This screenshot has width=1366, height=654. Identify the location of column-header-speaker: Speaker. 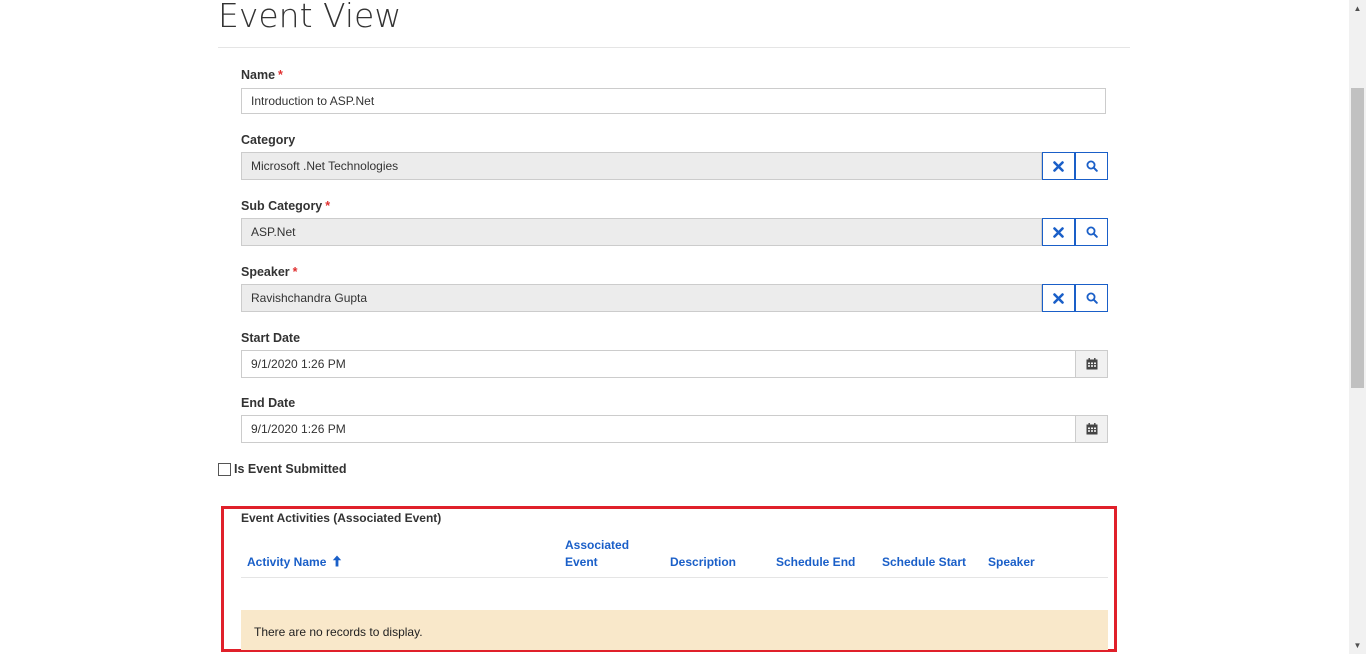
(1011, 562).